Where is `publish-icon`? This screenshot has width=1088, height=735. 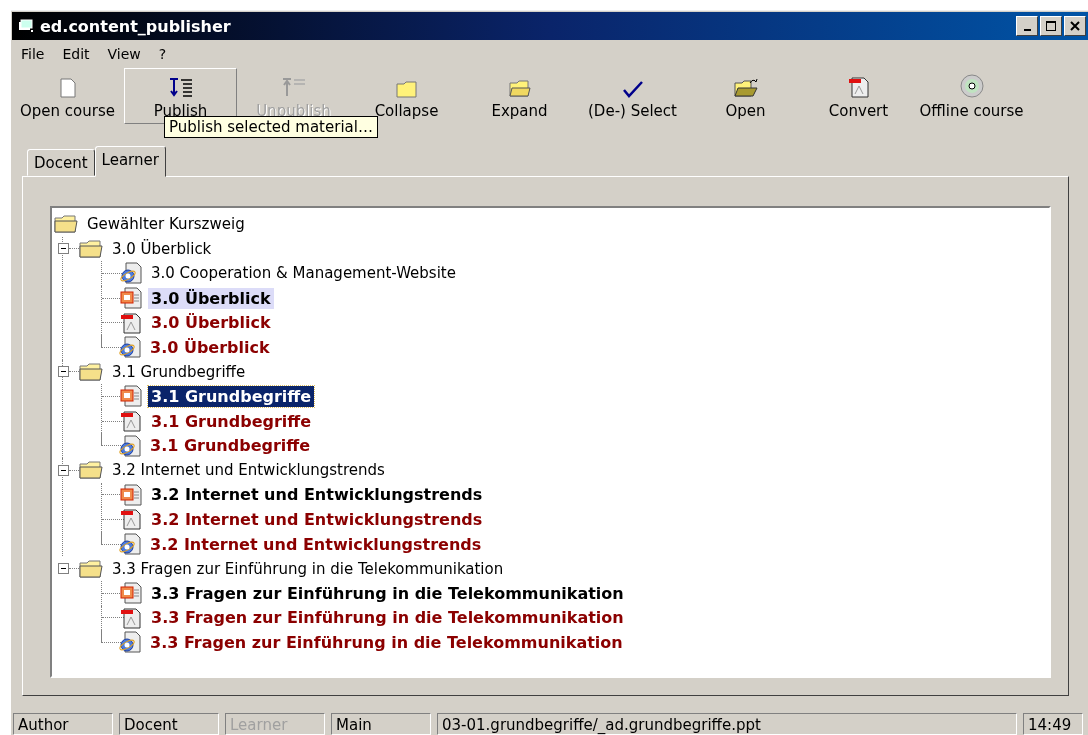 publish-icon is located at coordinates (180, 88).